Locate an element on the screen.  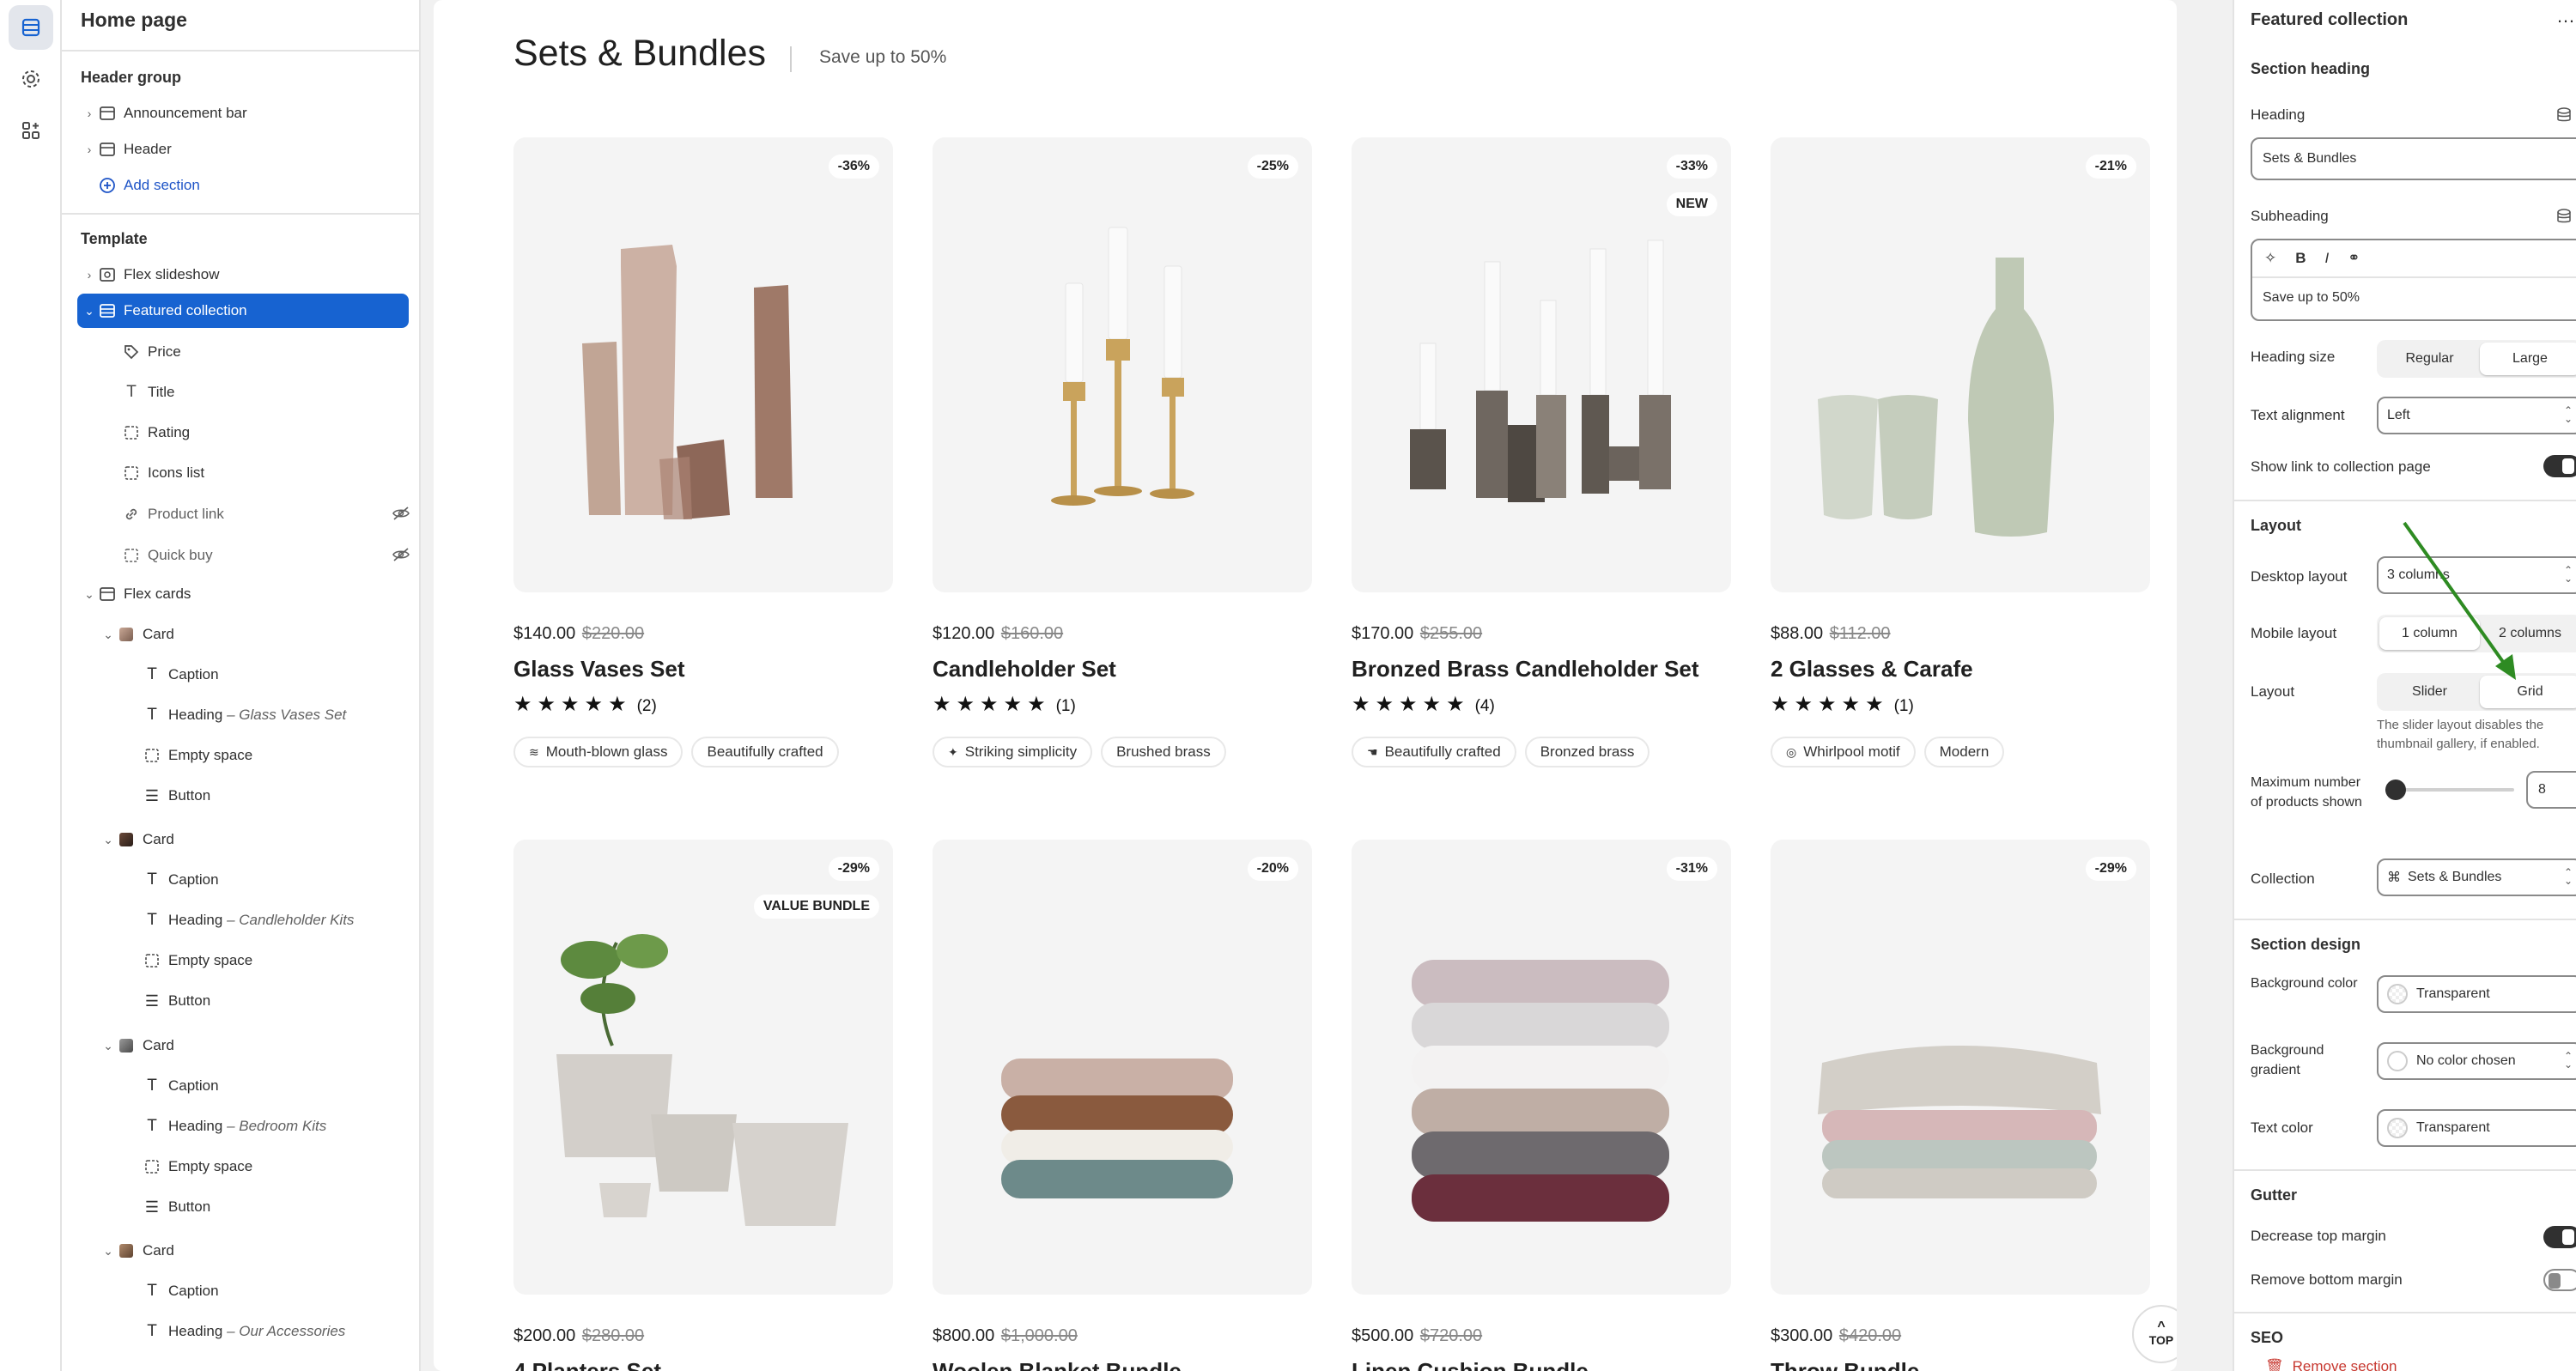
italic-icon: I is located at coordinates (2327, 258).